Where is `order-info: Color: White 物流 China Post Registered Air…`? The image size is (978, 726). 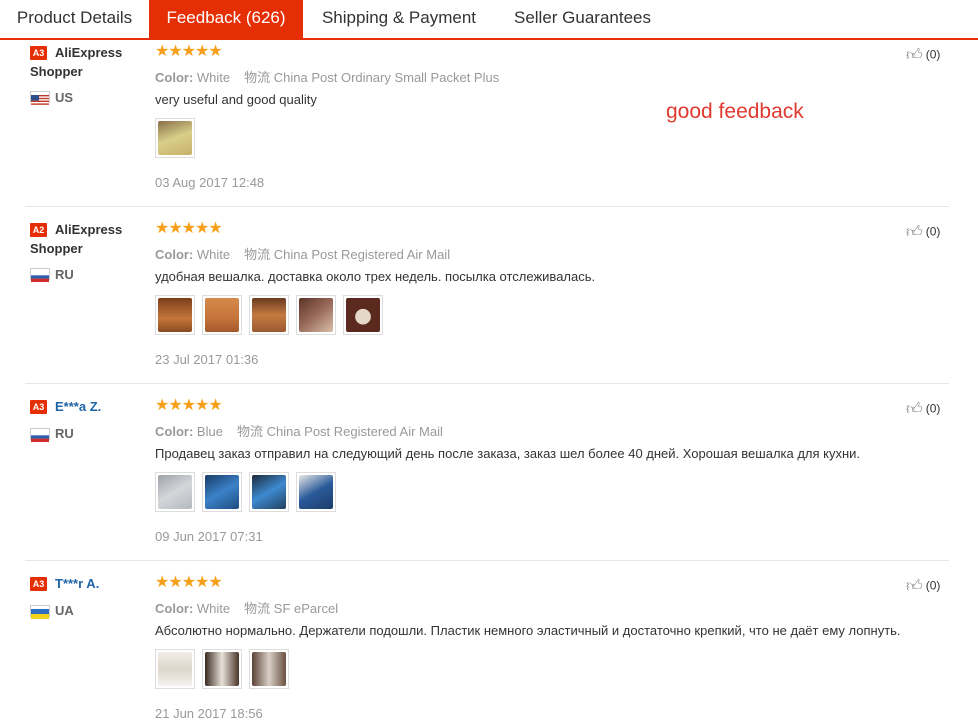
order-info: Color: White 物流 China Post Registered Air… is located at coordinates (302, 253).